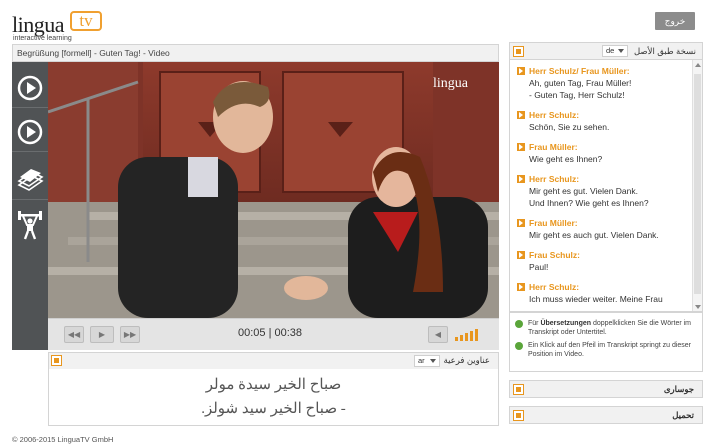 Image resolution: width=703 pixels, height=446 pixels. I want to click on transcript-speaker: Herr Schulz/ Frau Müller:, so click(579, 71).